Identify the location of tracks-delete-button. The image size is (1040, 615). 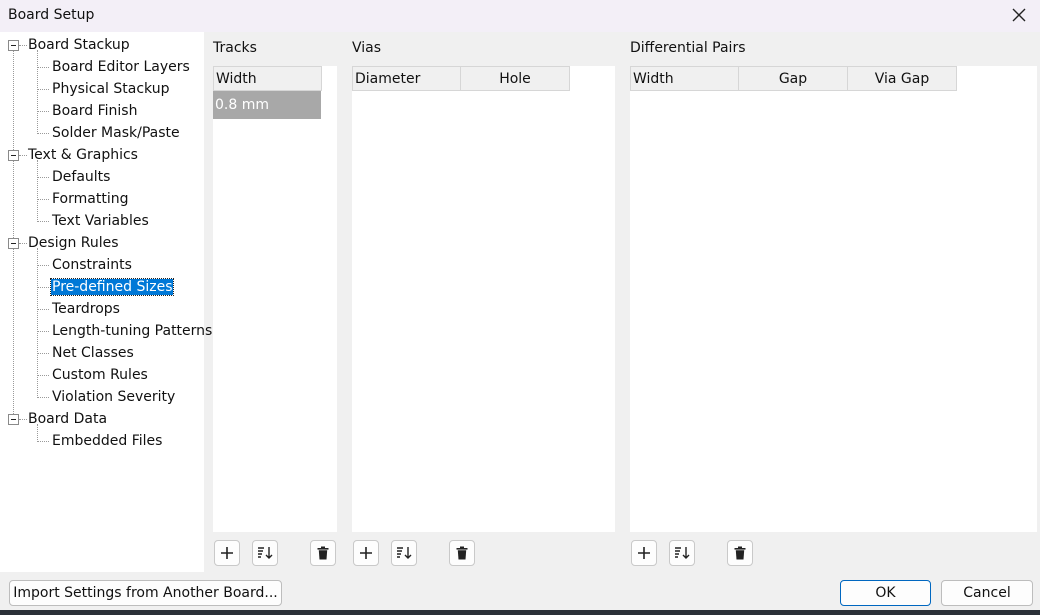
(323, 553).